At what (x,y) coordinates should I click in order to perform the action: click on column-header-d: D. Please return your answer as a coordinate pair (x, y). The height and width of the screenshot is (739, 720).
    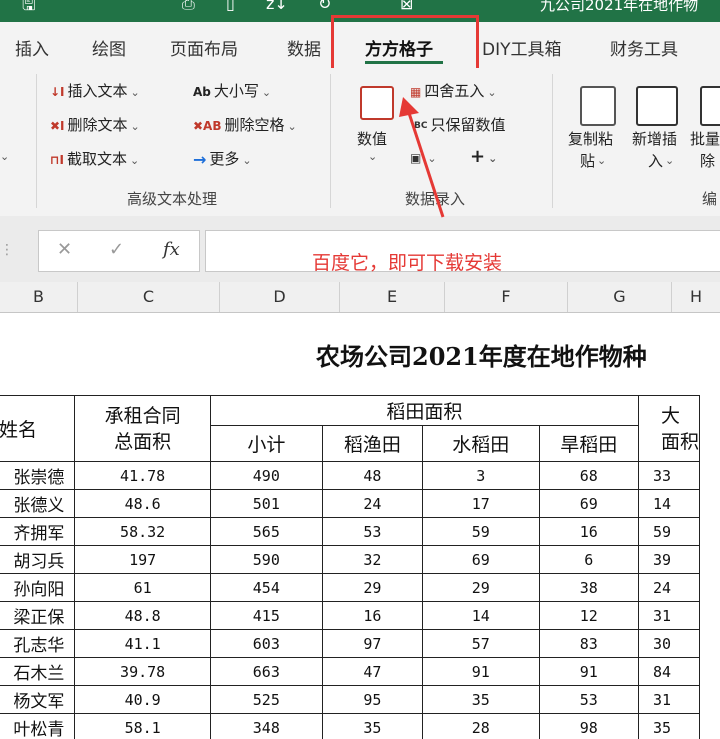
    Looking at the image, I should click on (280, 297).